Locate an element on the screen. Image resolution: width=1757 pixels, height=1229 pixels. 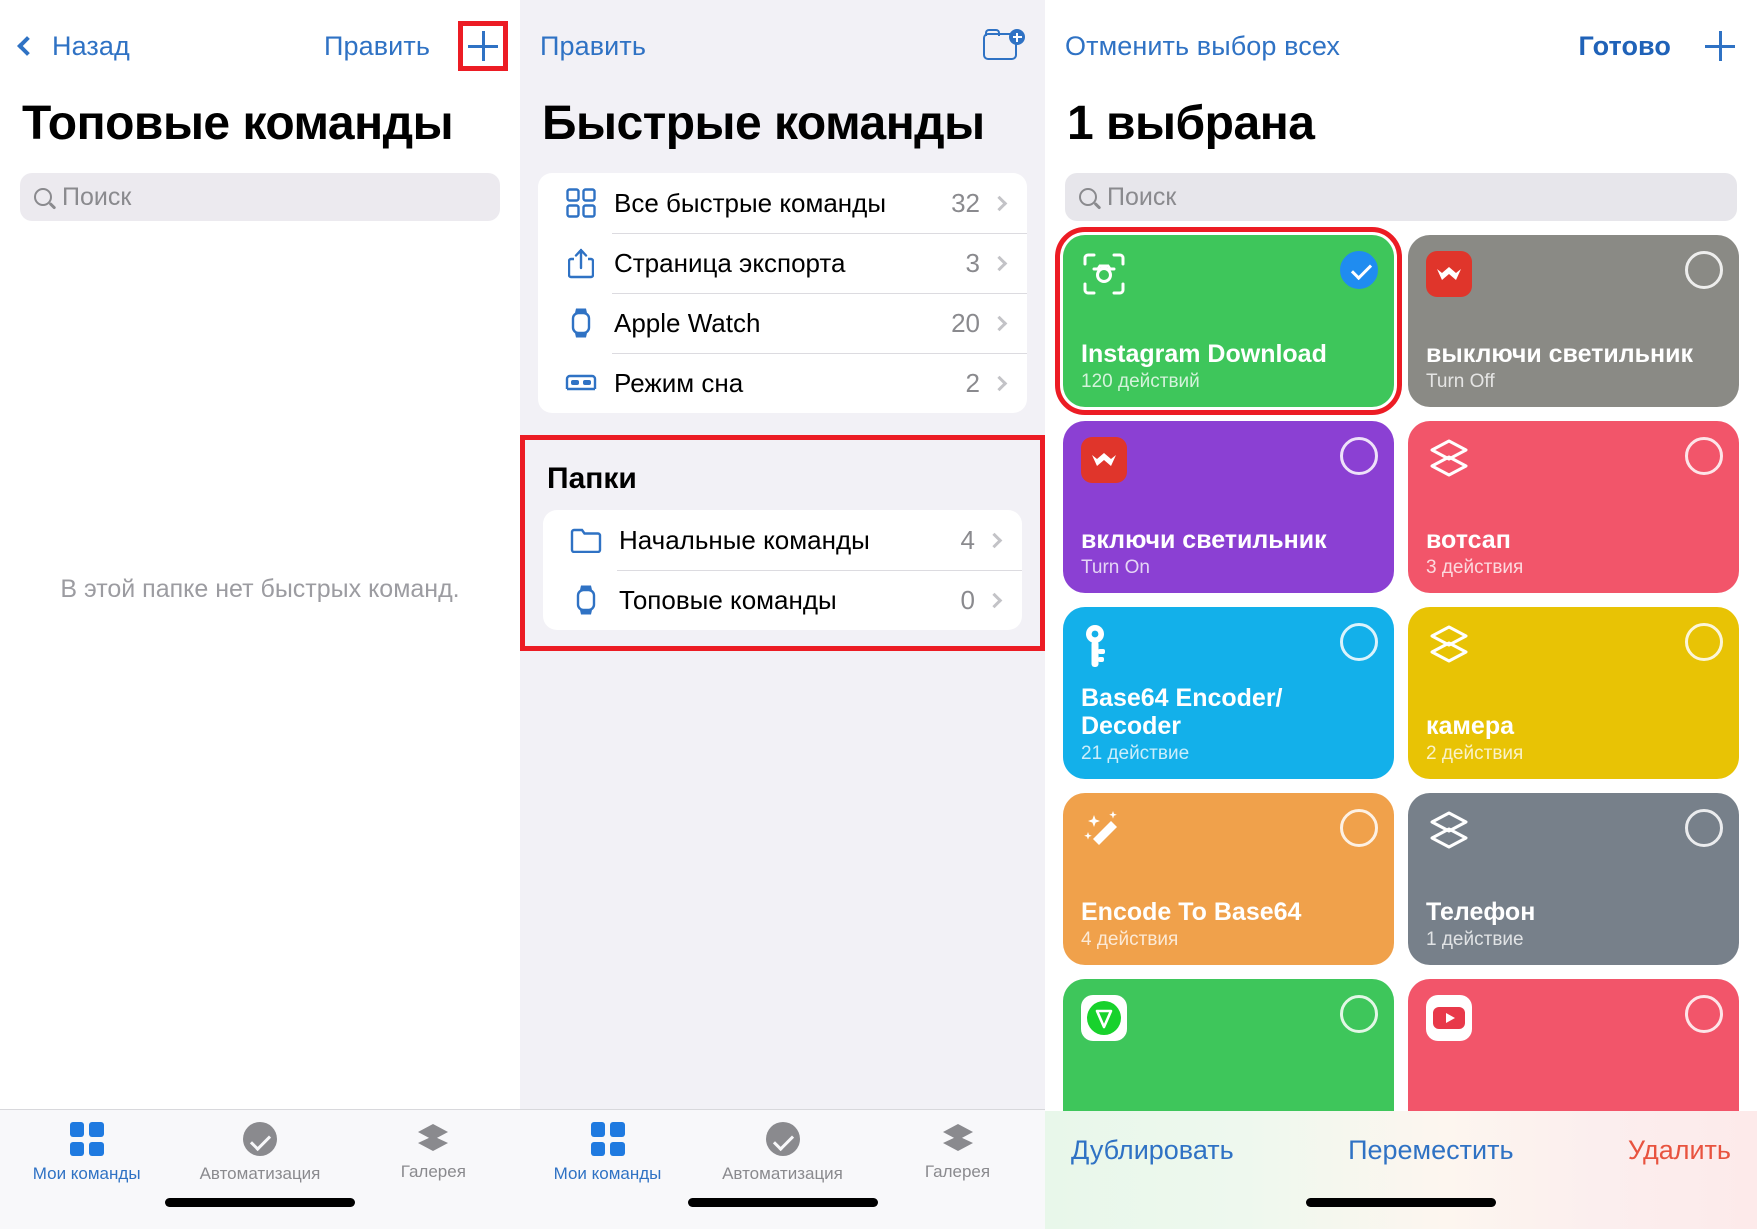
tabbar-panel2: Мои команды Автоматизация Галерея is located at coordinates (782, 1169).